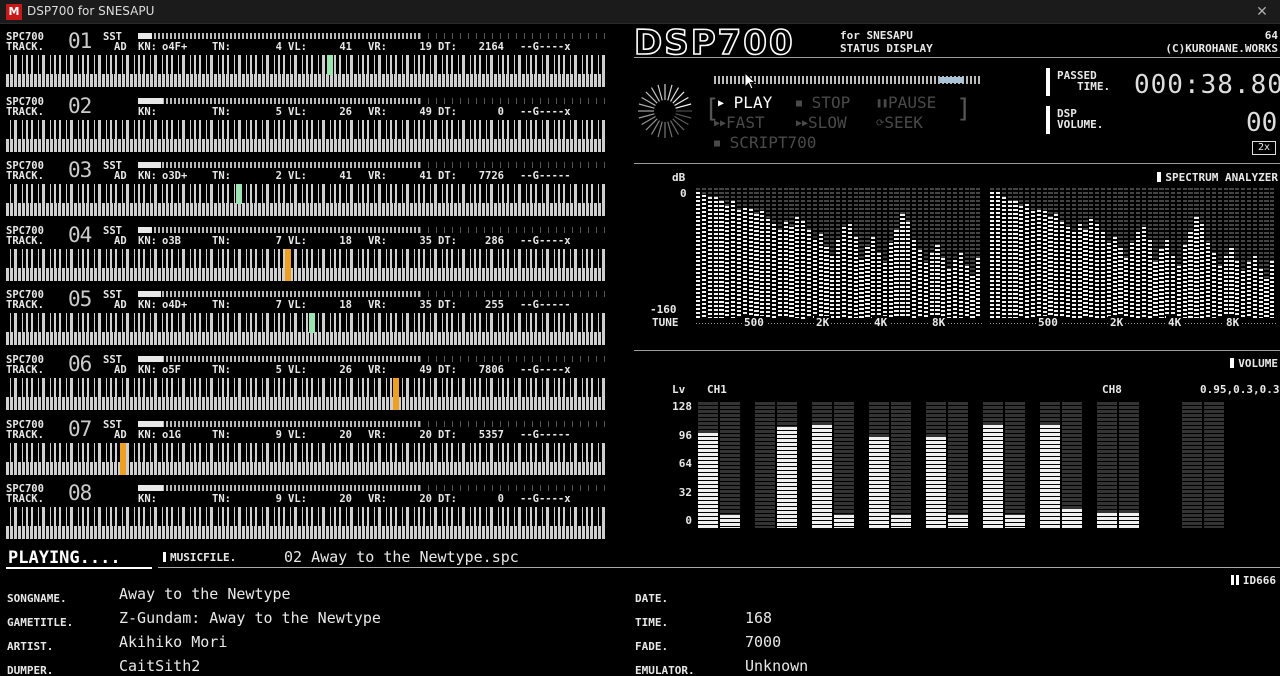 The image size is (1280, 676). What do you see at coordinates (1112, 389) in the screenshot?
I see `ch8-label: CH8` at bounding box center [1112, 389].